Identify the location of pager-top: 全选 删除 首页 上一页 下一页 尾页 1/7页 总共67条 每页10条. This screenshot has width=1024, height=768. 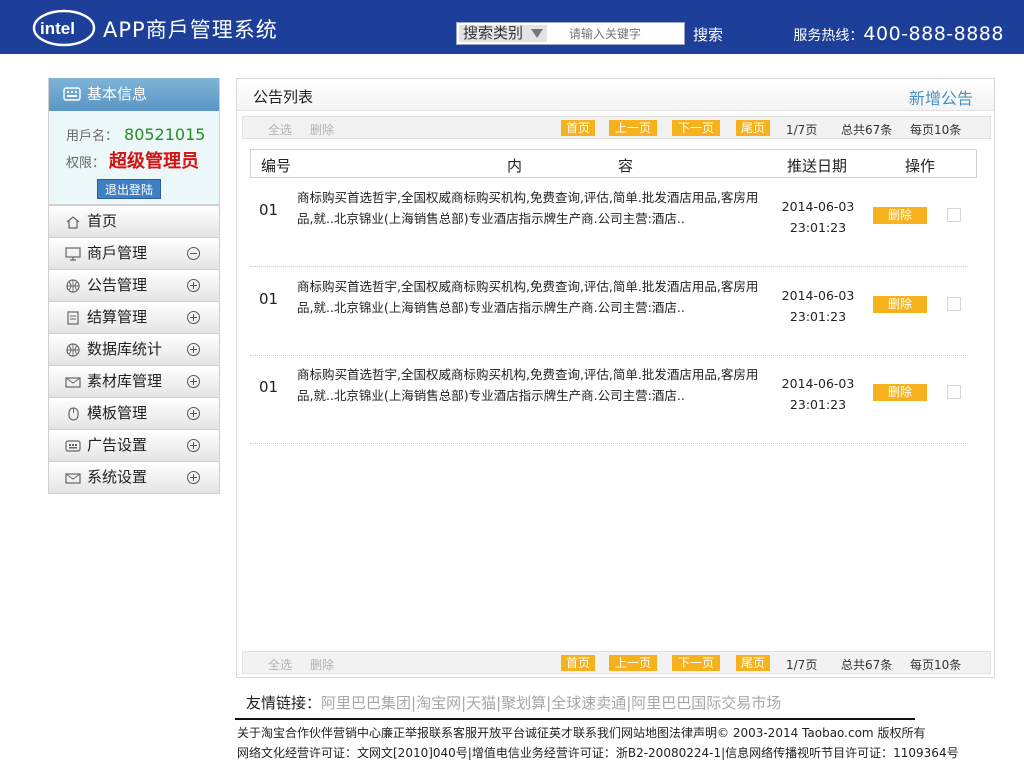
(616, 127).